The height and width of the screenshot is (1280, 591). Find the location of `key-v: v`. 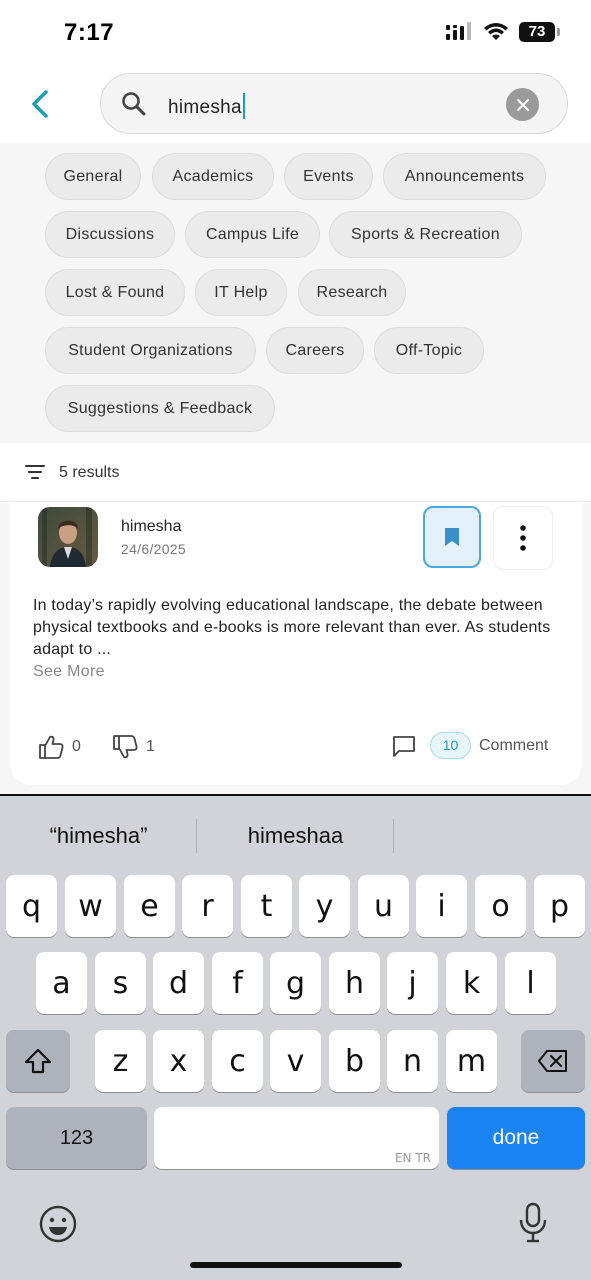

key-v: v is located at coordinates (295, 1061).